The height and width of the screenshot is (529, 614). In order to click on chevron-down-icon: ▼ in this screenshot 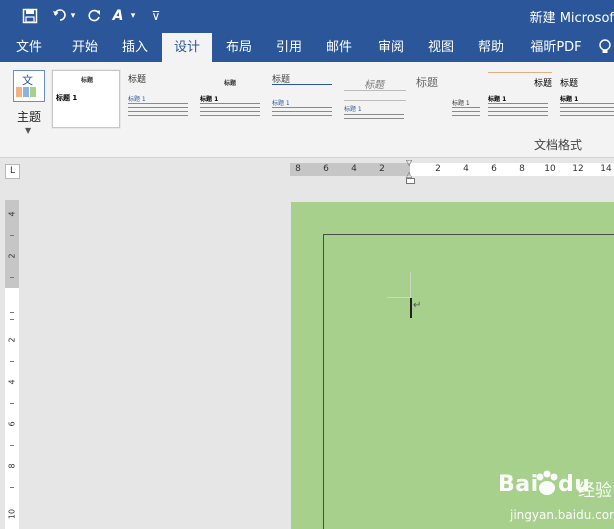, I will do `click(28, 130)`.